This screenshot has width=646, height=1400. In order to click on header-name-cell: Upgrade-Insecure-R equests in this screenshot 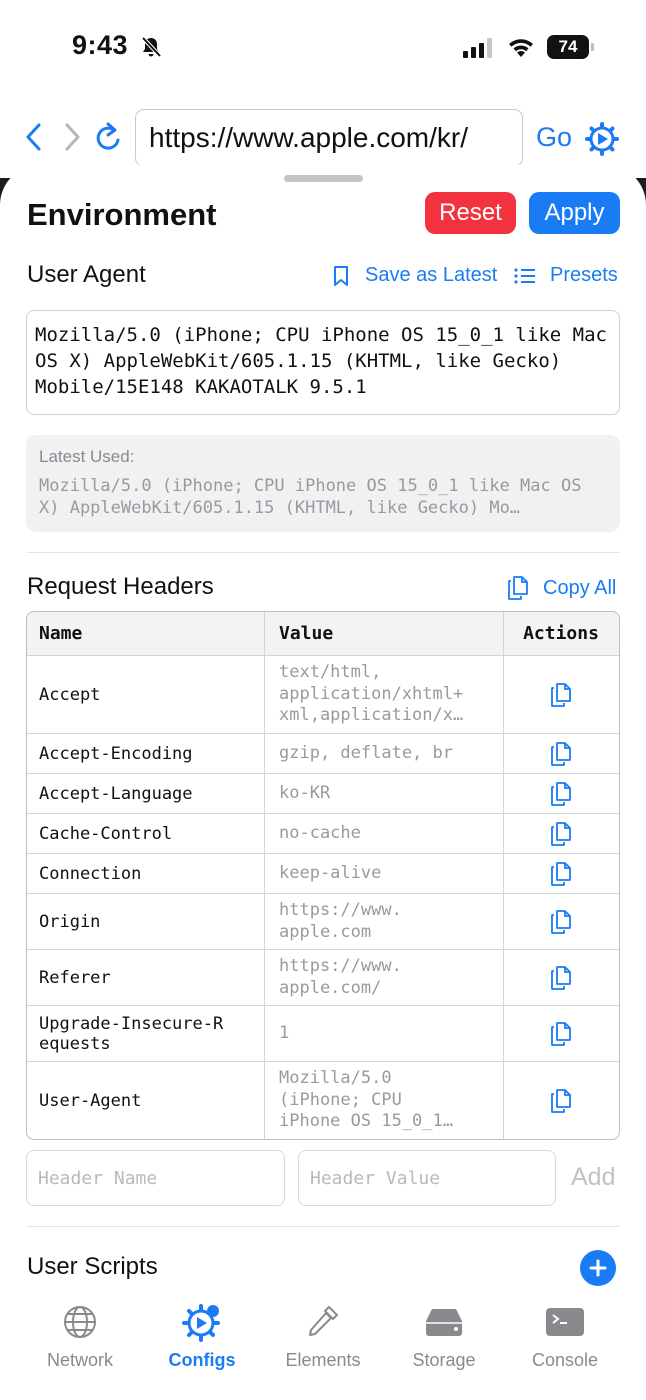, I will do `click(146, 1033)`.